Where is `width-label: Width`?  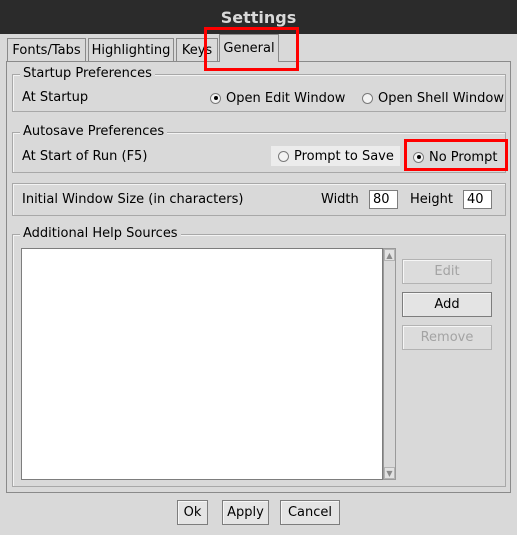
width-label: Width is located at coordinates (340, 199).